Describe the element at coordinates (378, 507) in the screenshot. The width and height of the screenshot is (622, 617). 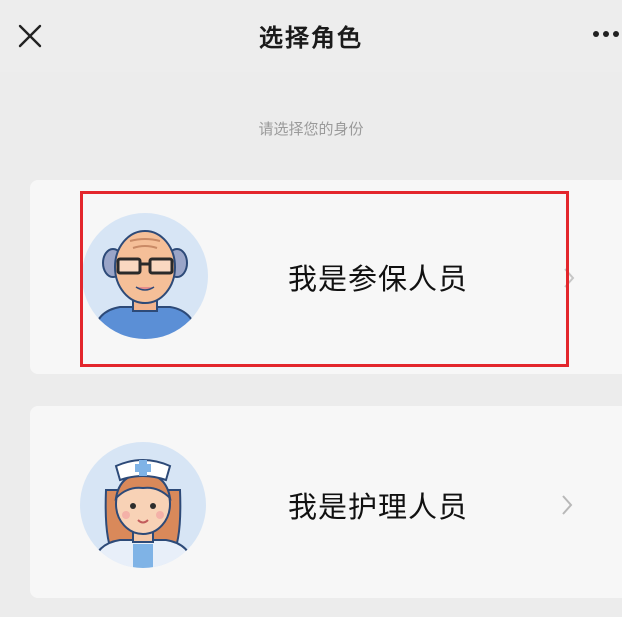
I see `role-label-caregiver: 我是护理人员` at that location.